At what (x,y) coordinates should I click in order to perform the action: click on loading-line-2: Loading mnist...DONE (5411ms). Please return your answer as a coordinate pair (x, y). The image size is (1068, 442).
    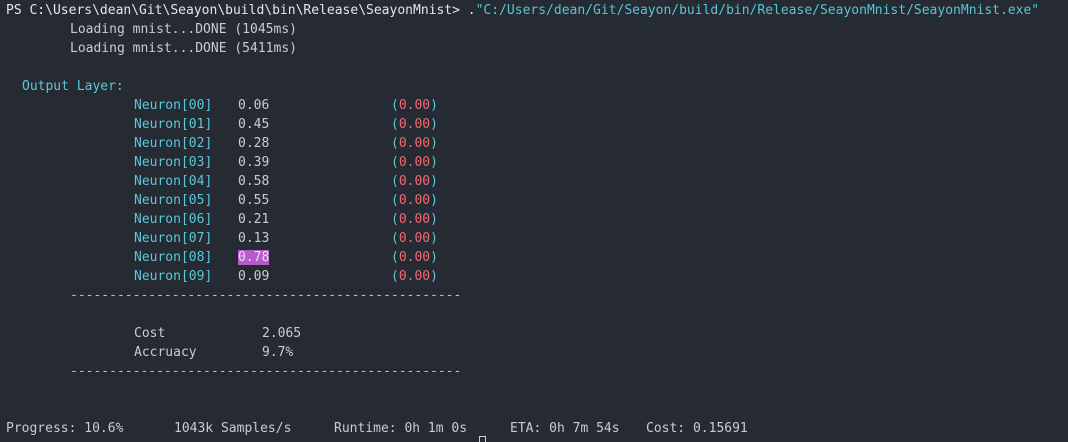
    Looking at the image, I should click on (183, 48).